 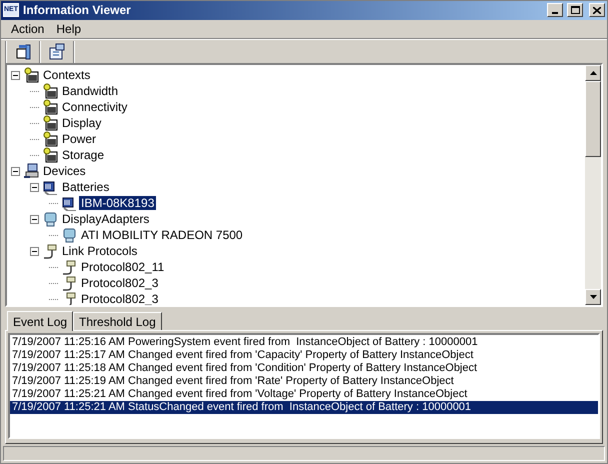 I want to click on scroll-up-icon, so click(x=593, y=73).